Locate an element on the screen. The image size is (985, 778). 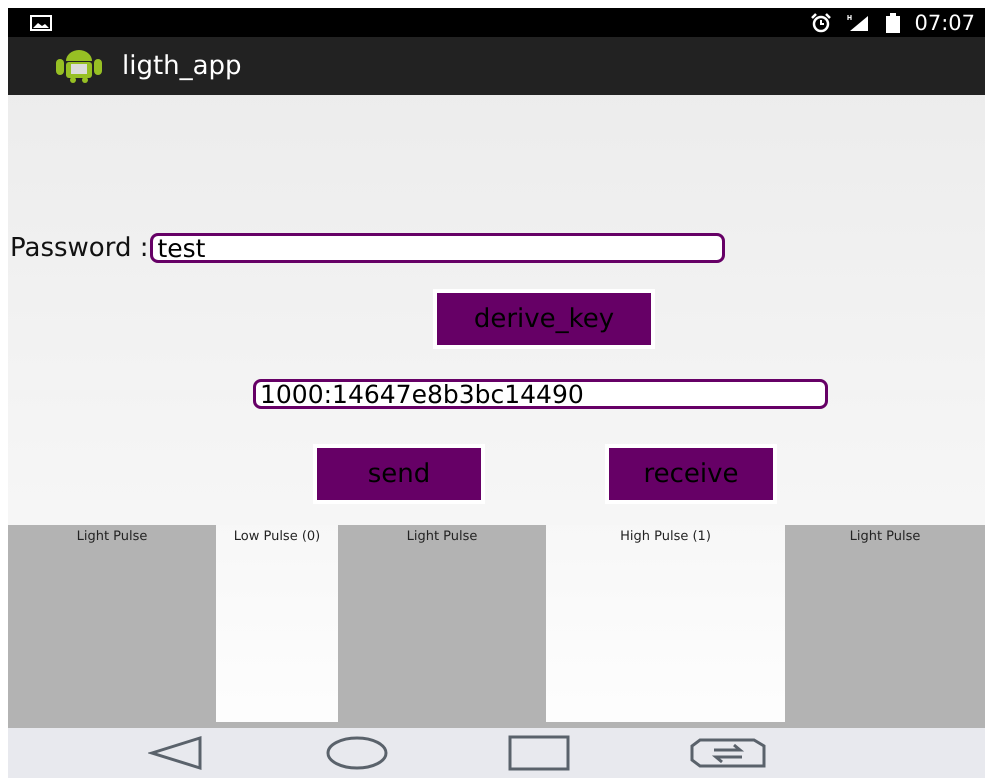
pulse-label: High Pulse (1) is located at coordinates (665, 537).